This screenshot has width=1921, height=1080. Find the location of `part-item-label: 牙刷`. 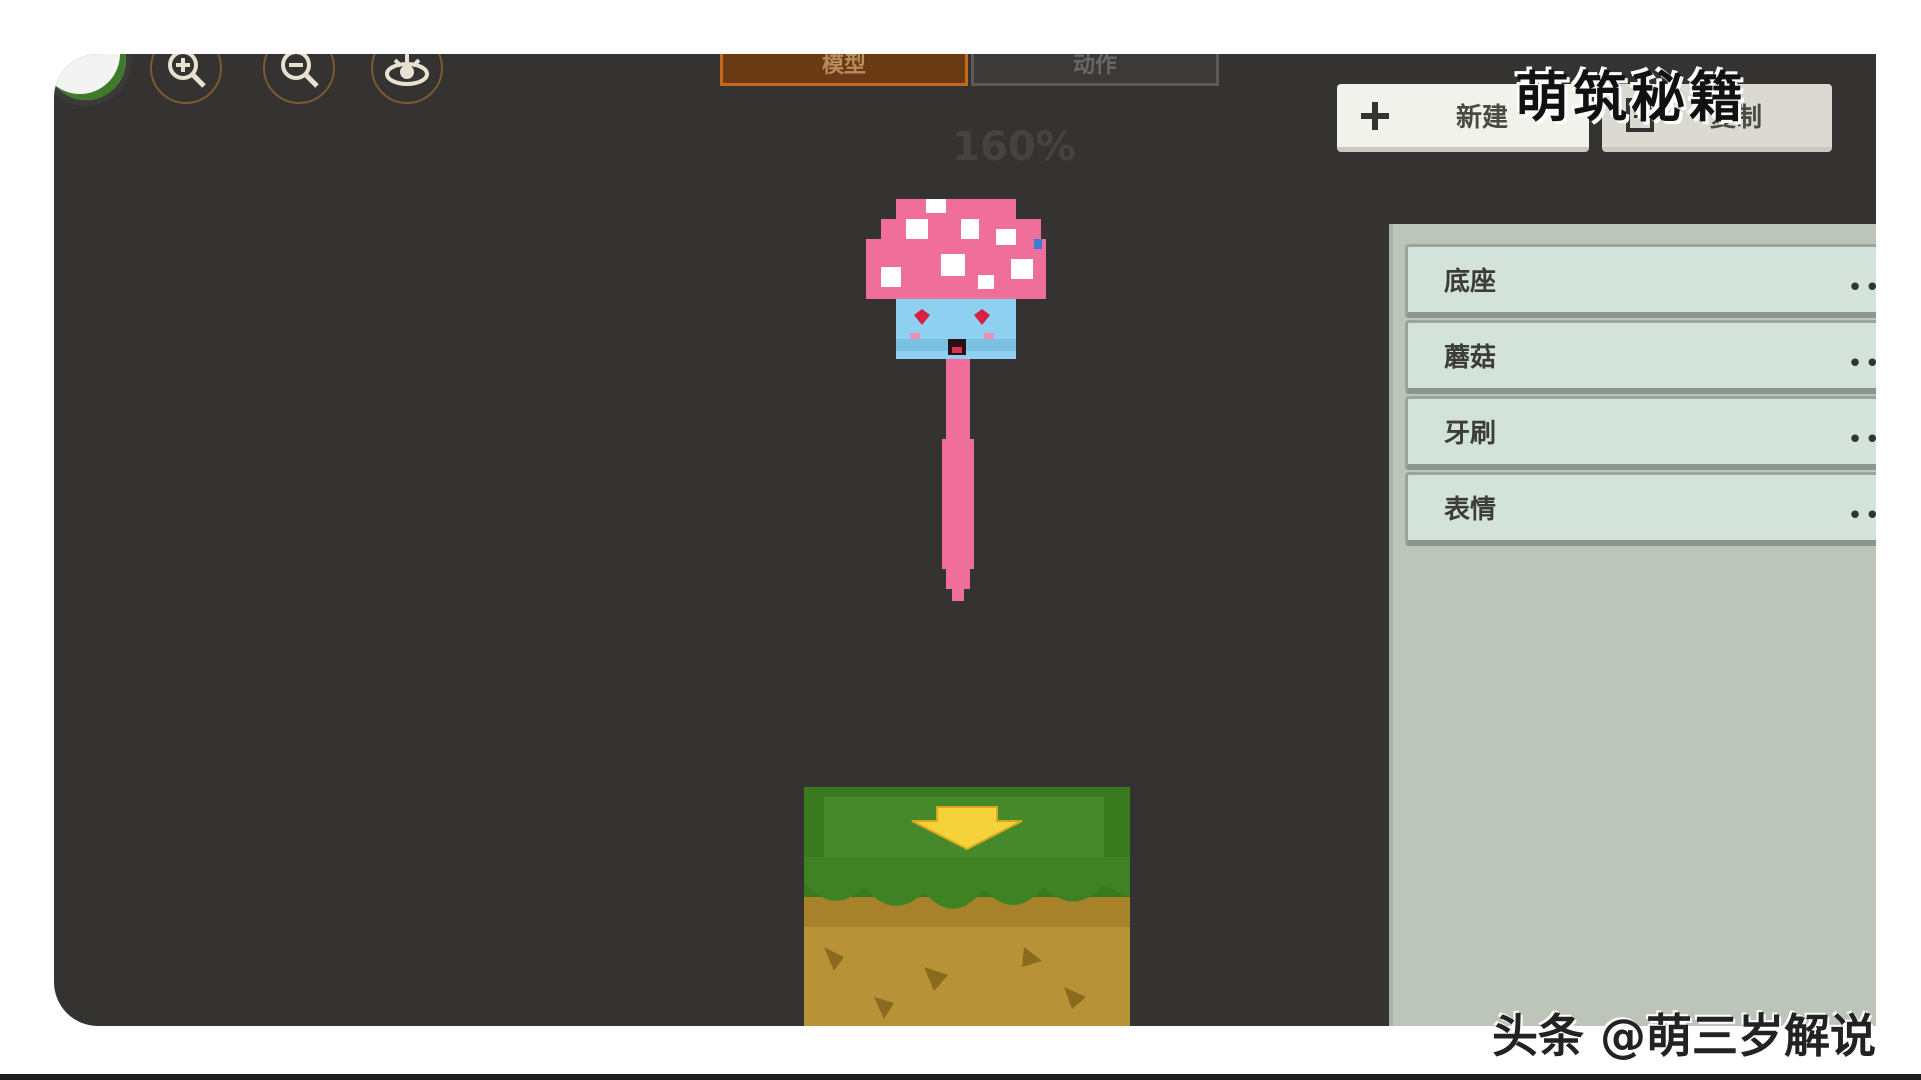

part-item-label: 牙刷 is located at coordinates (1470, 434).